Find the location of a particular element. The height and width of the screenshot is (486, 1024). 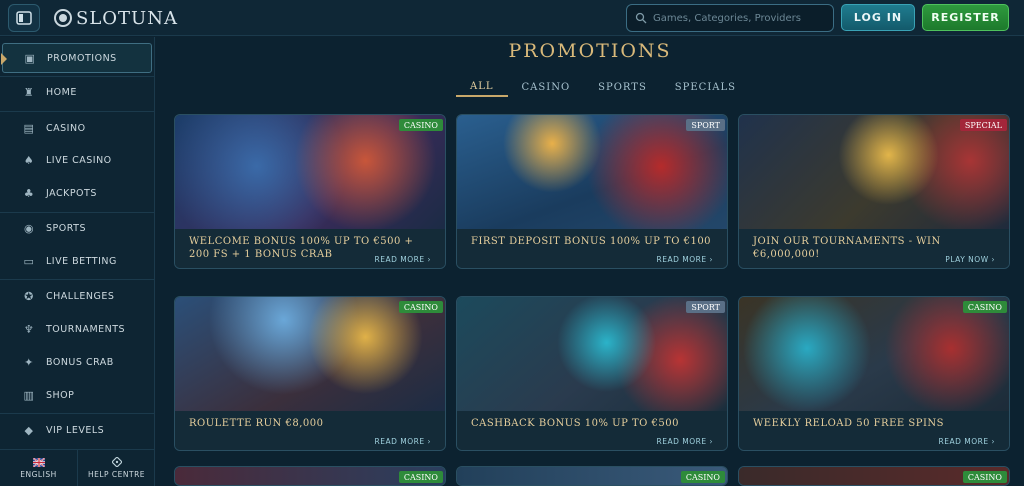

sidebar-item-label: LIVE CASINO is located at coordinates (79, 160).